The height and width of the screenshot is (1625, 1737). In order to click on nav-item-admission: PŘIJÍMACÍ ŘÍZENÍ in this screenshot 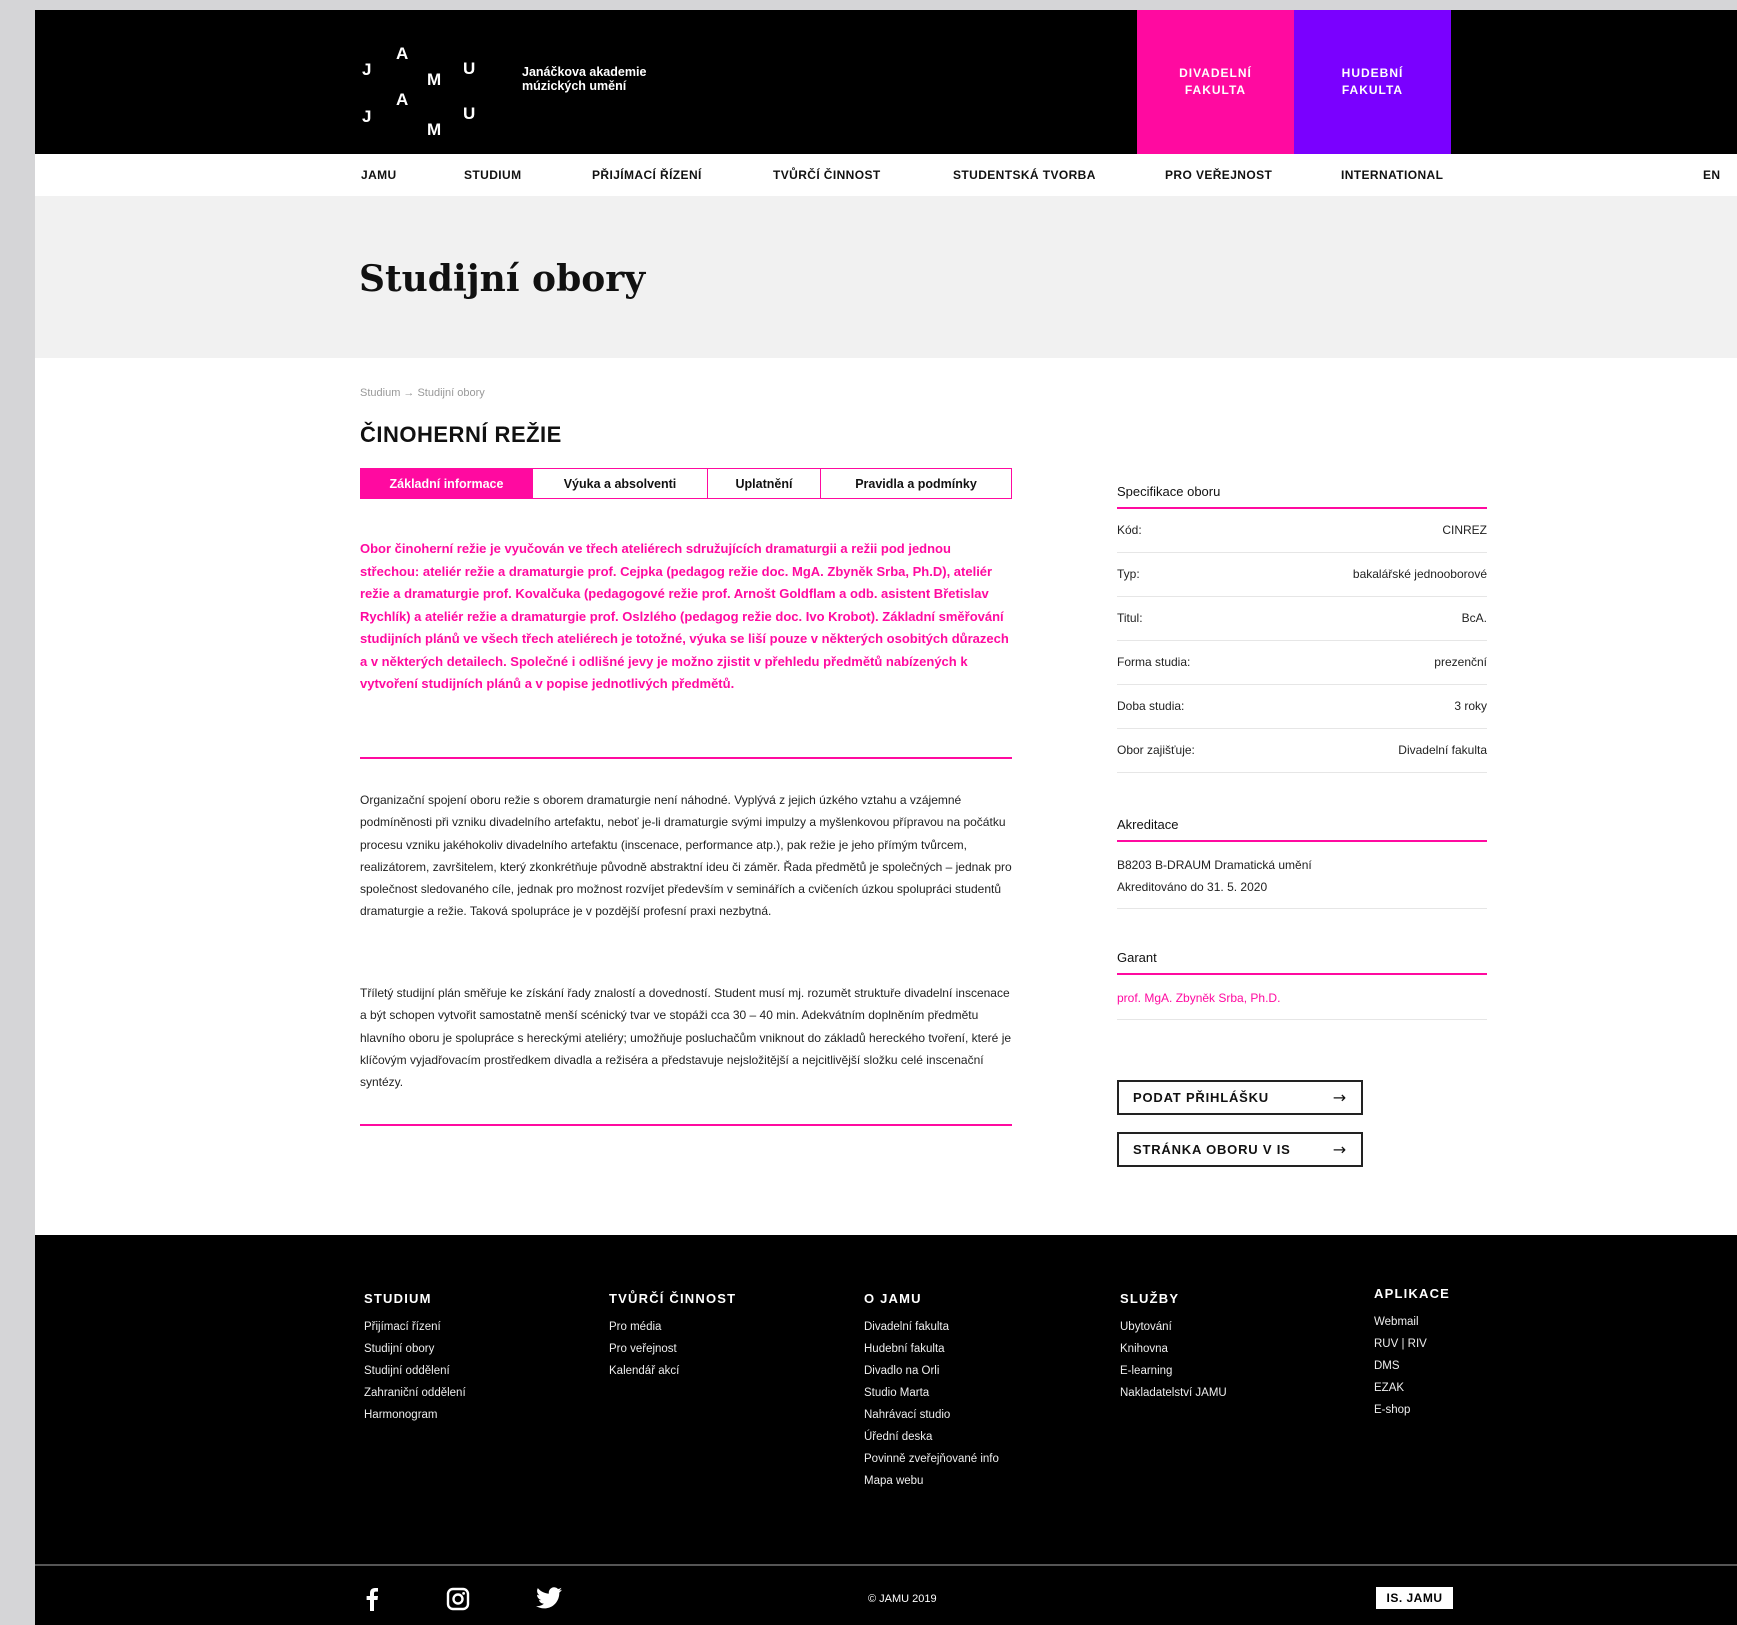, I will do `click(647, 175)`.